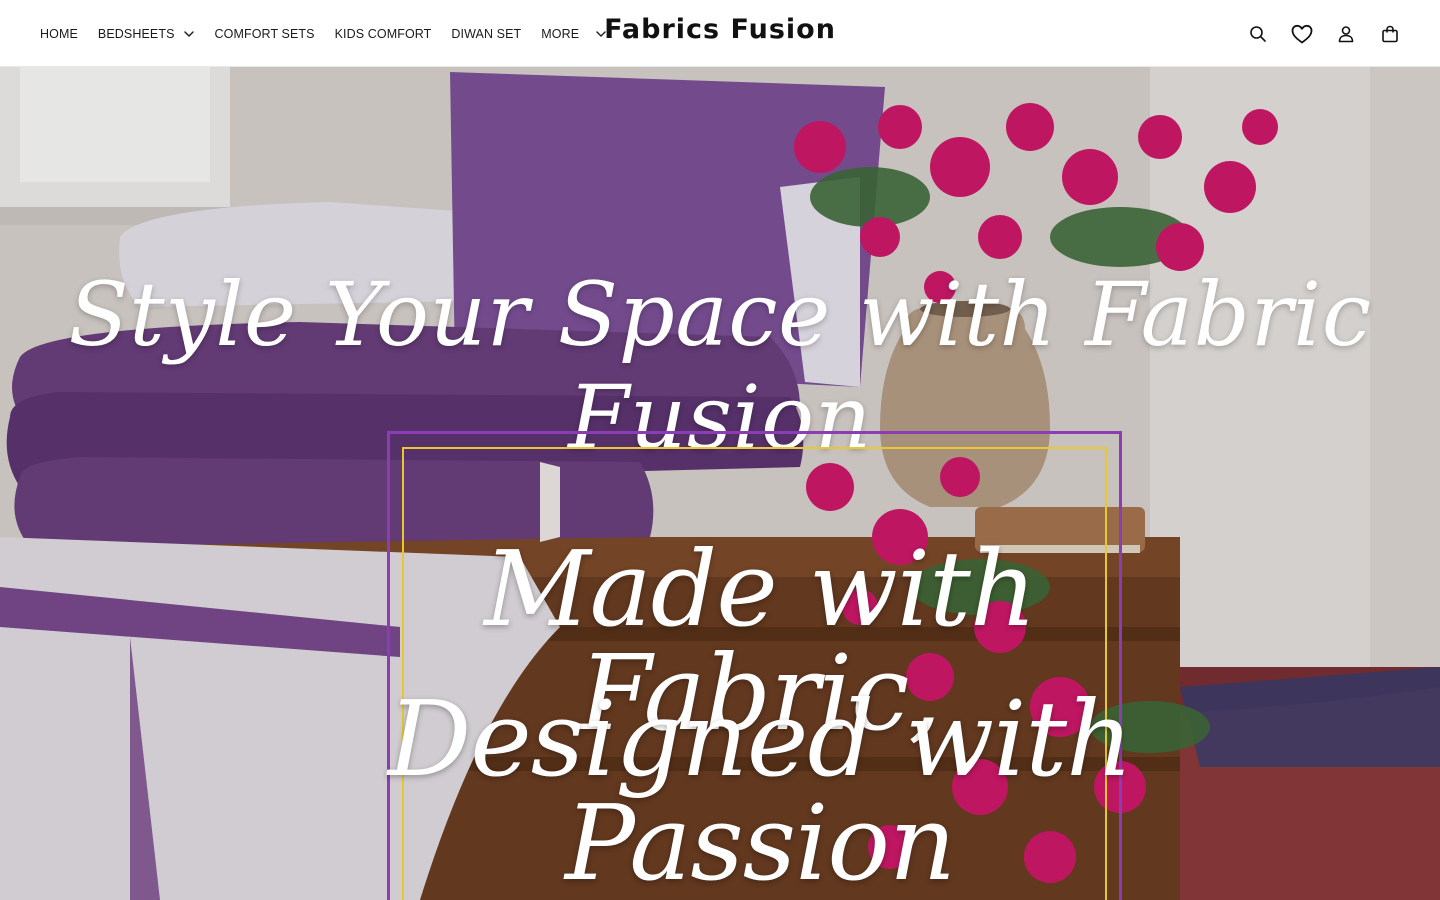  I want to click on heart-icon, so click(1302, 34).